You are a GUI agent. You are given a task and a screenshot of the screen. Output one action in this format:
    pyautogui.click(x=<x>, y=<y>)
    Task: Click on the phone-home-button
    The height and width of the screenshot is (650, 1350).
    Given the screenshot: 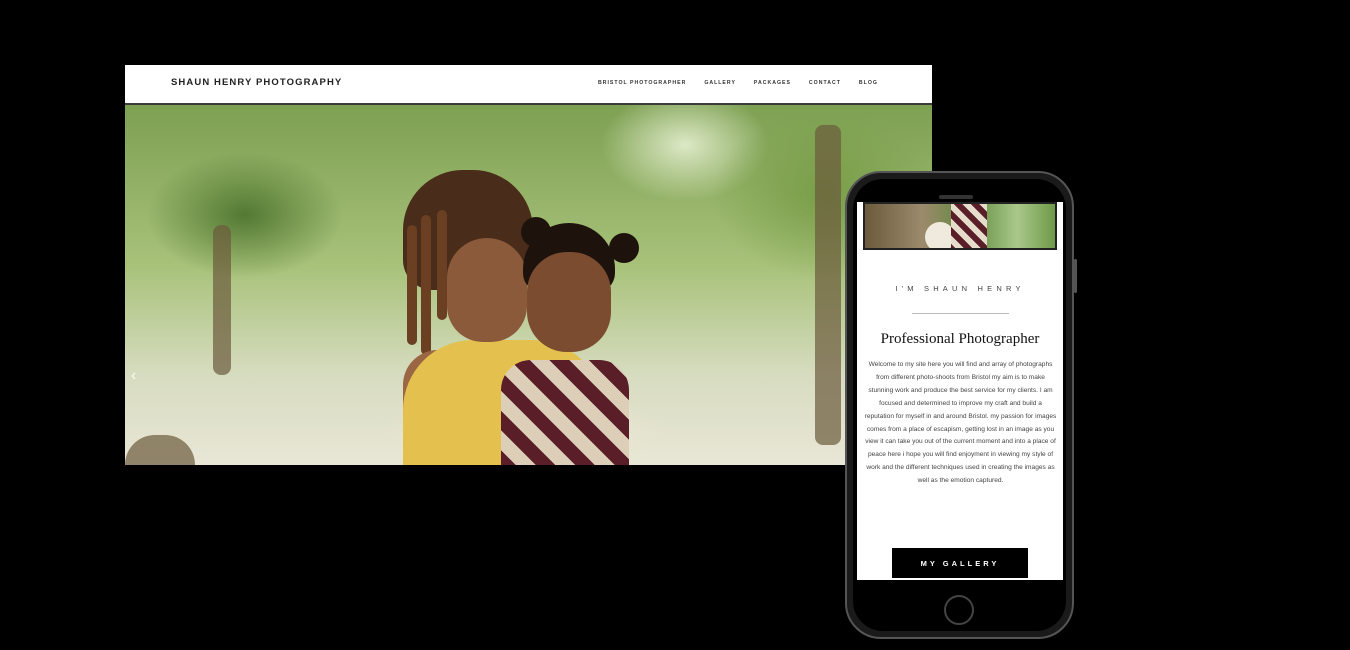 What is the action you would take?
    pyautogui.click(x=959, y=610)
    